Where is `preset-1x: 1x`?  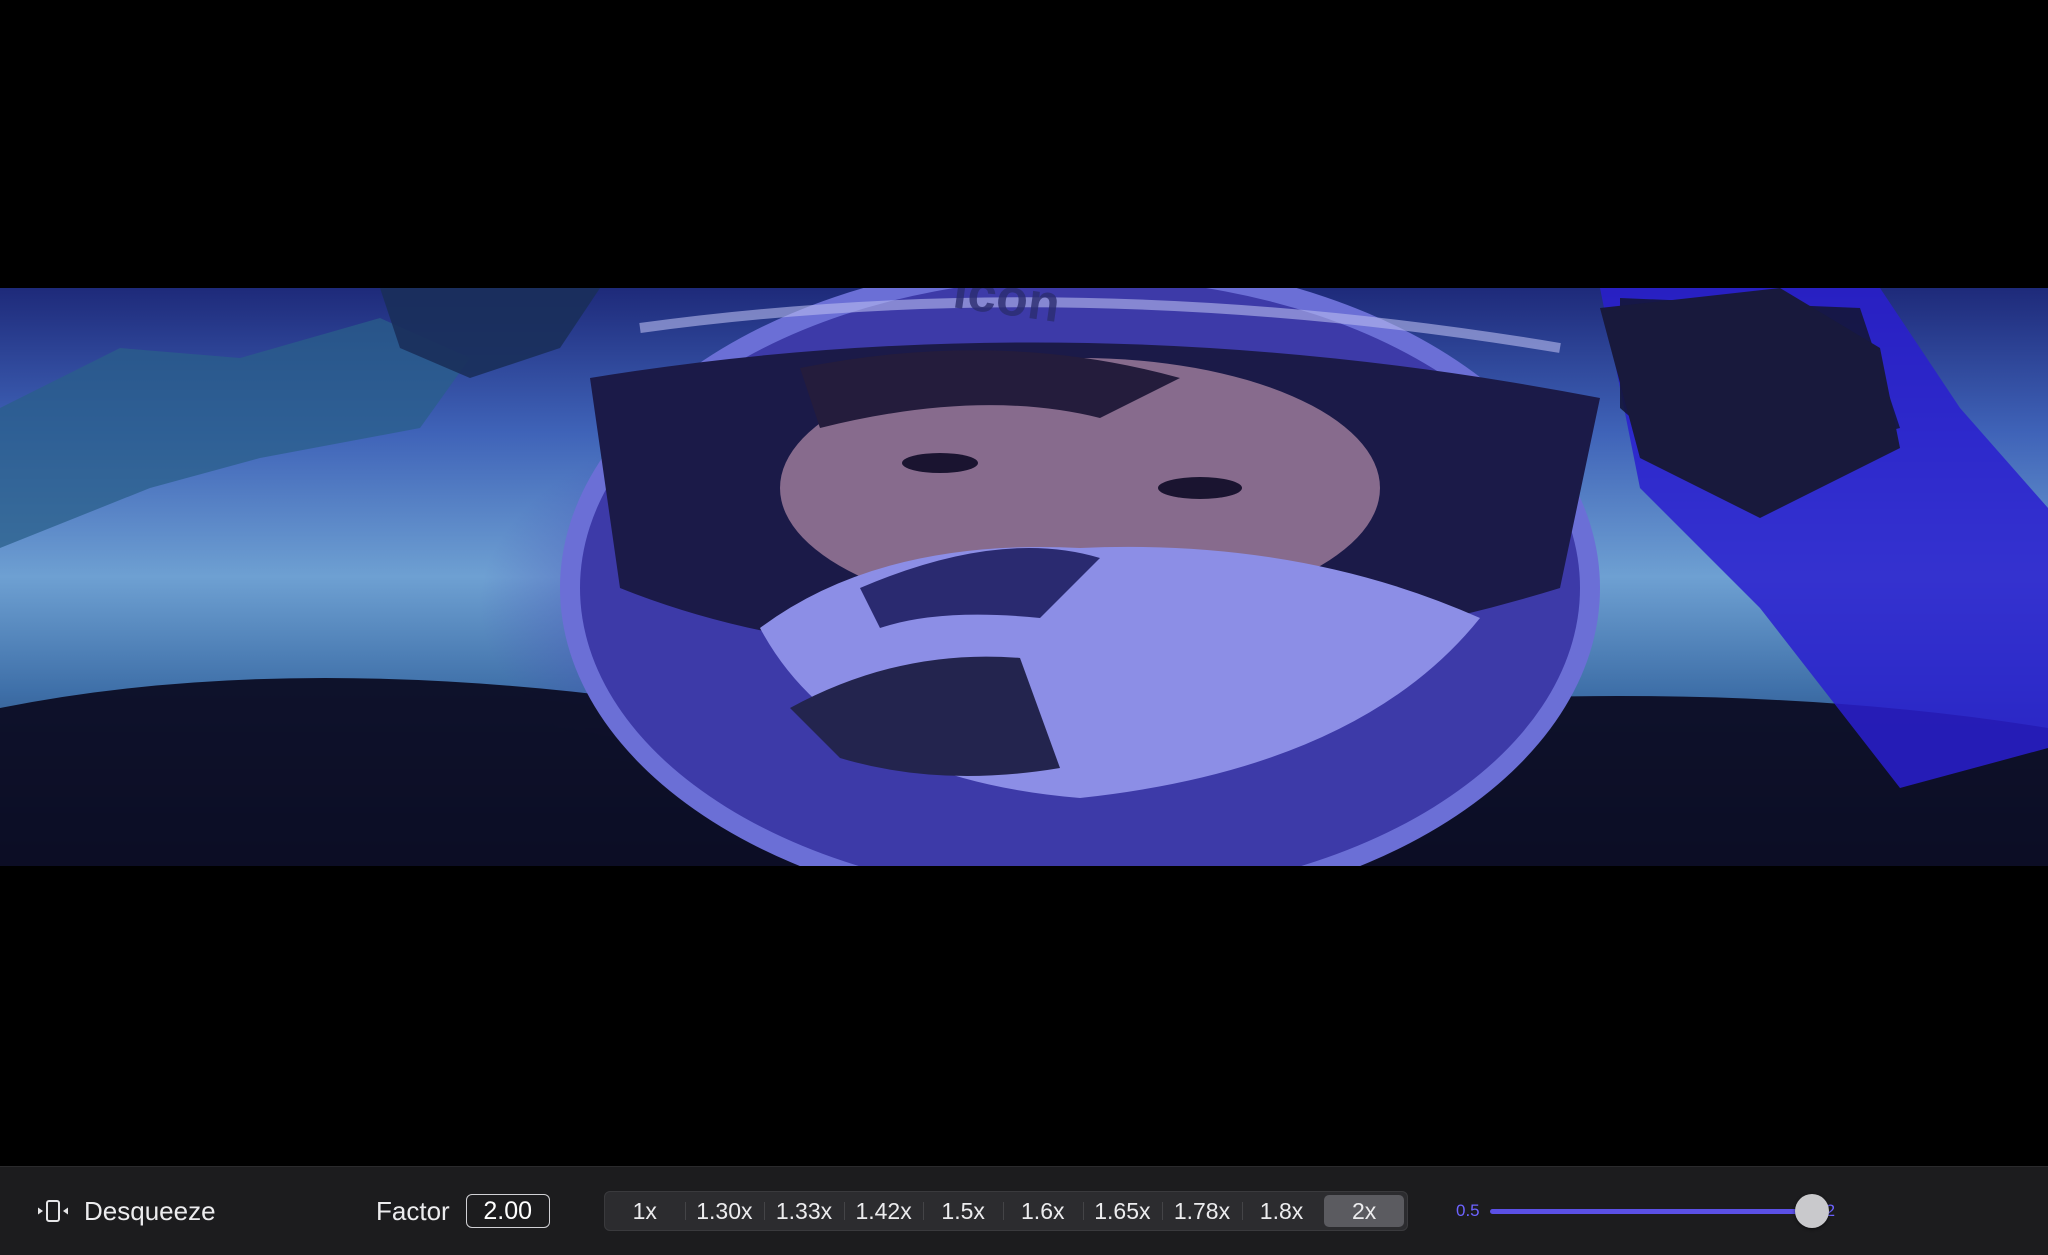
preset-1x: 1x is located at coordinates (645, 1211).